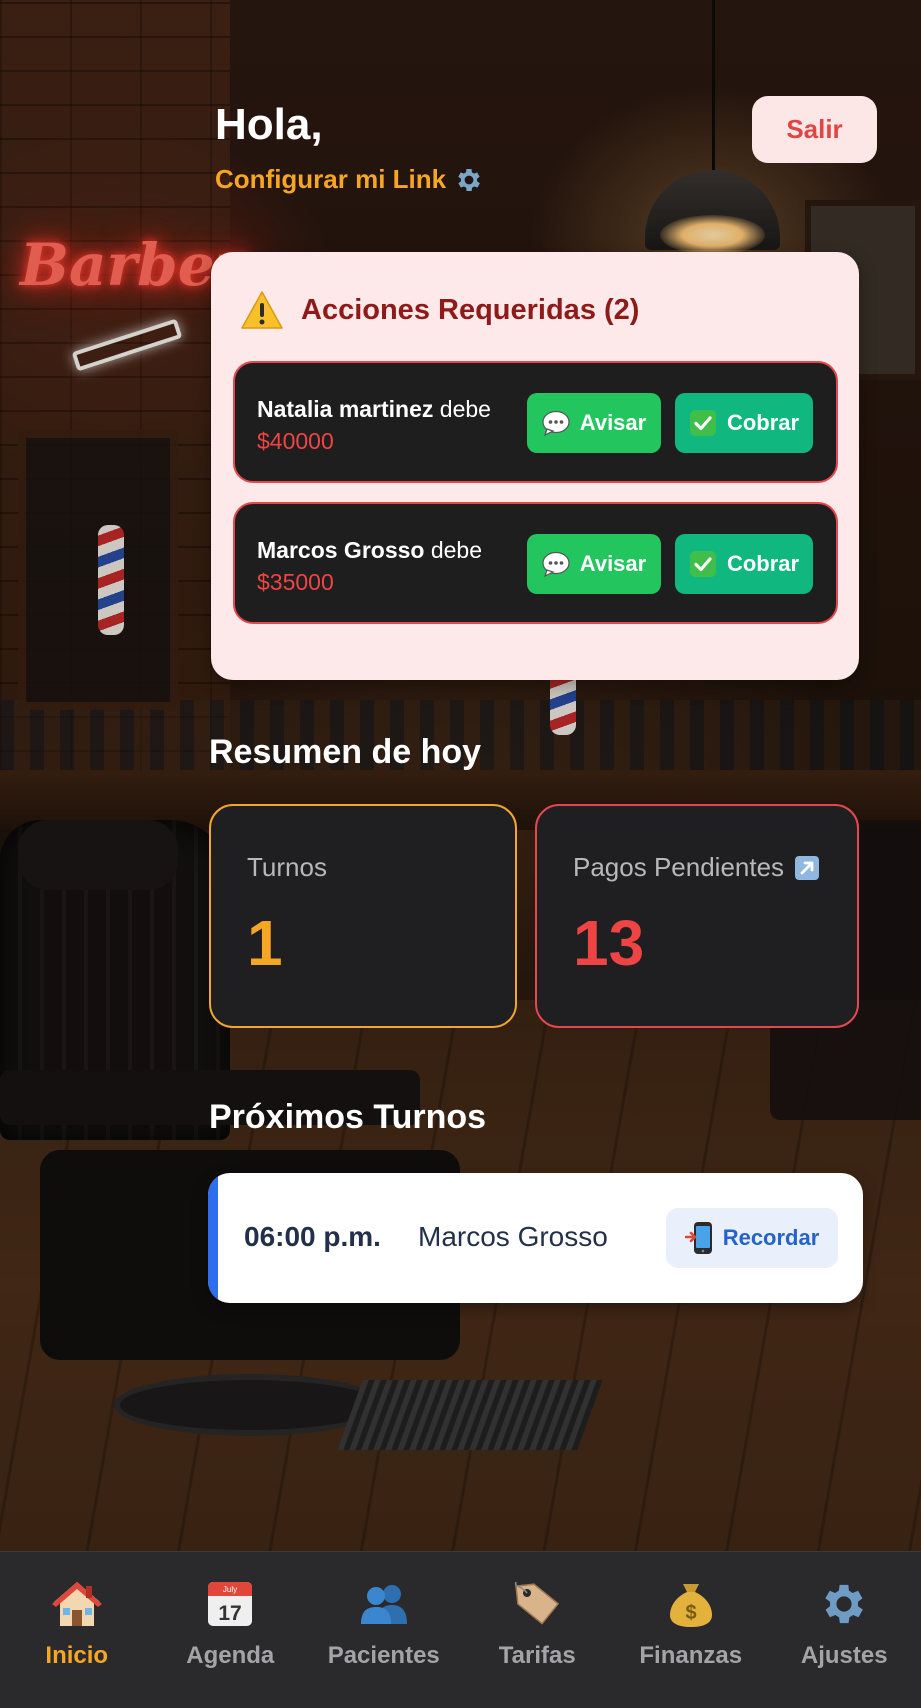 The image size is (921, 1708). Describe the element at coordinates (537, 1655) in the screenshot. I see `nav-label: Tarifas` at that location.